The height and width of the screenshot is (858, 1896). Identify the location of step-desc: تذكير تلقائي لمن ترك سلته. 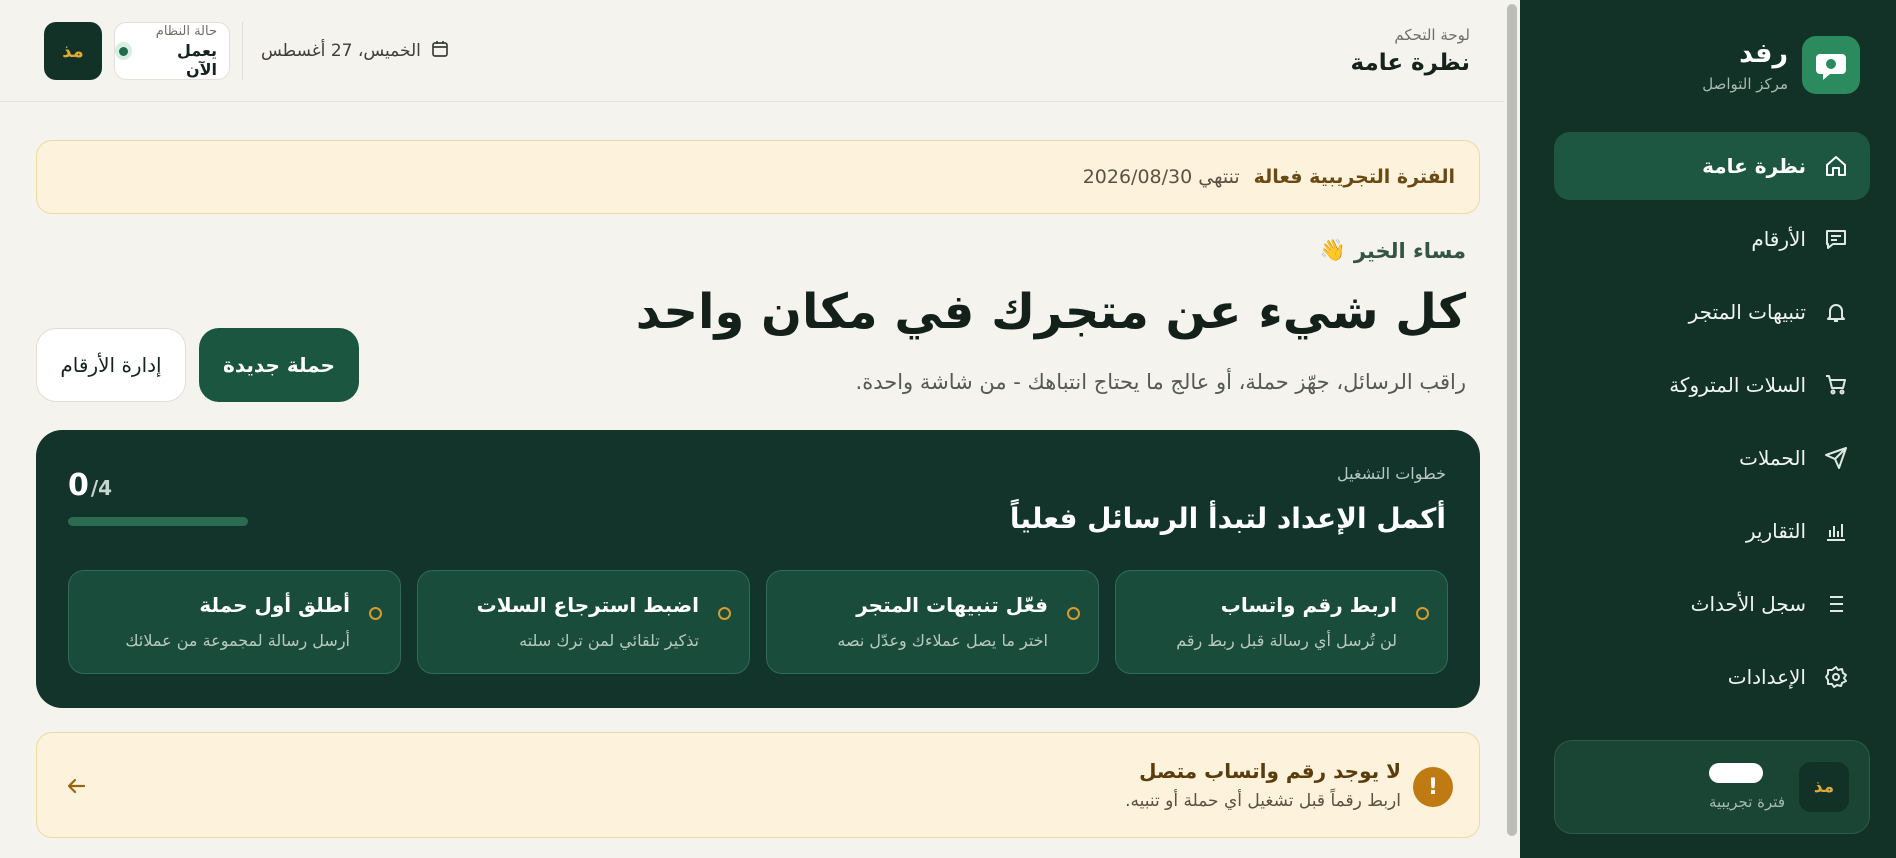
(609, 640).